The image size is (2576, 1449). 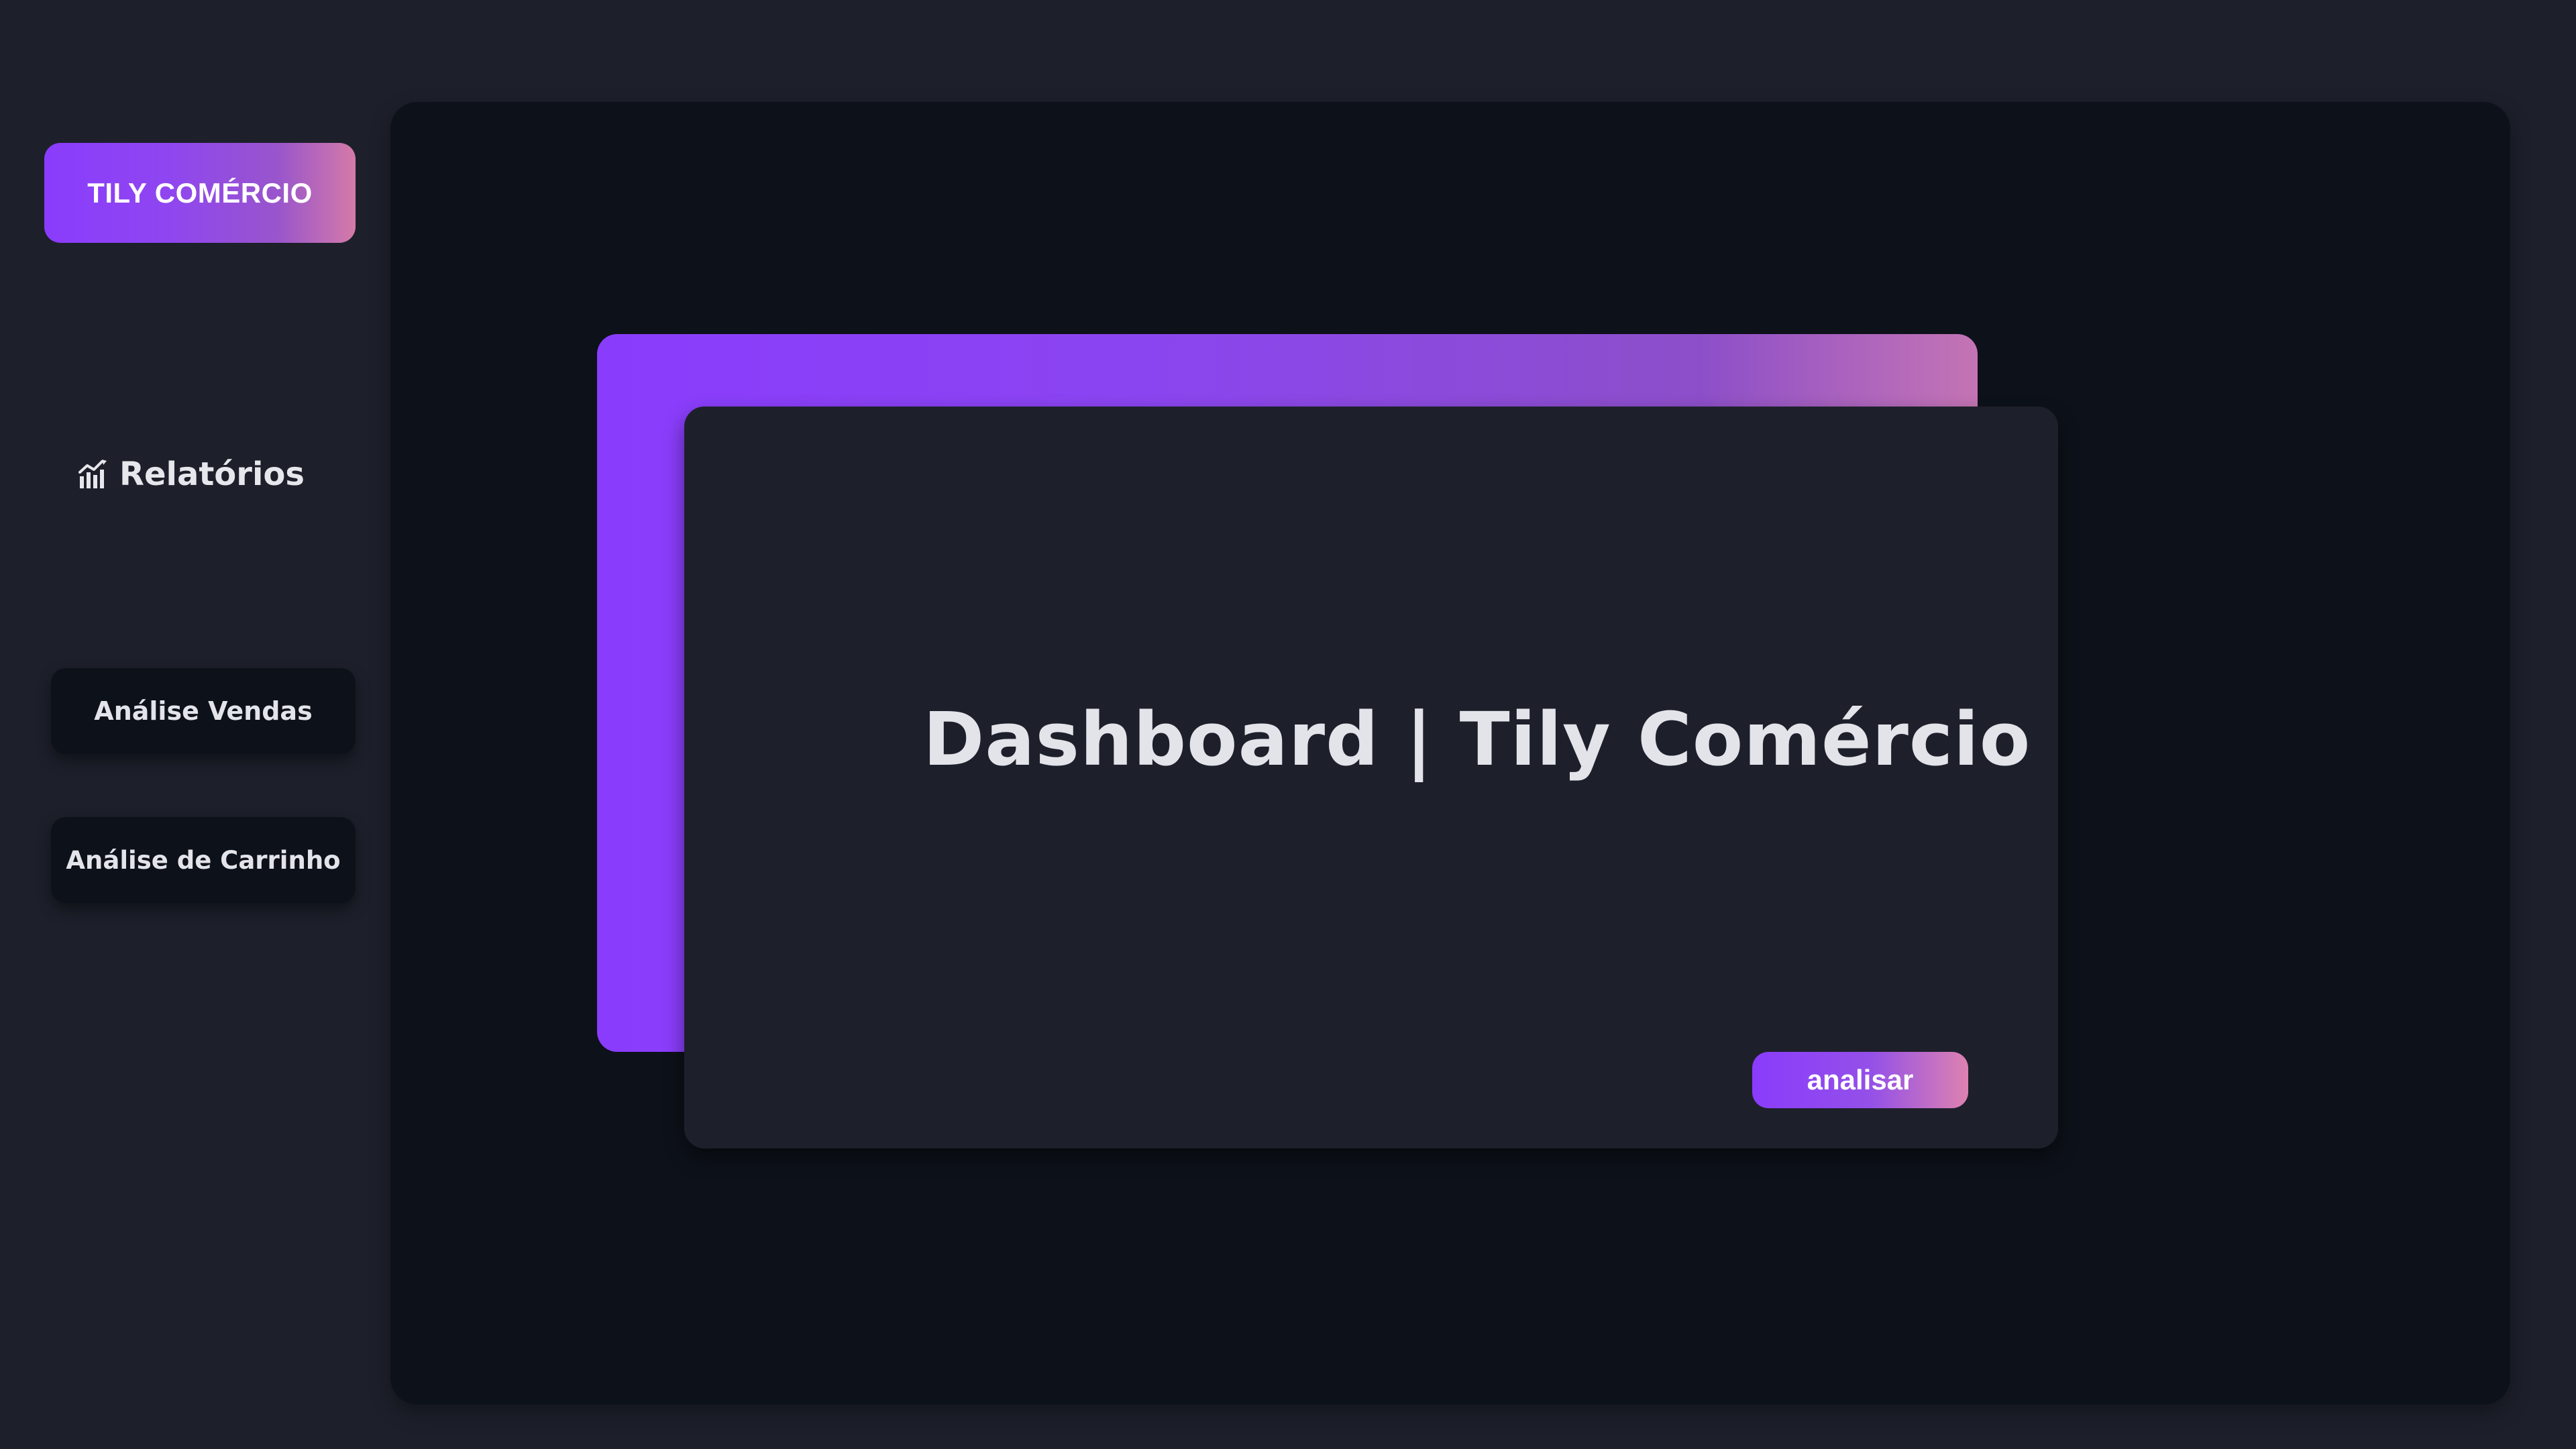 I want to click on nav-item-reports: Relatórios, so click(x=191, y=474).